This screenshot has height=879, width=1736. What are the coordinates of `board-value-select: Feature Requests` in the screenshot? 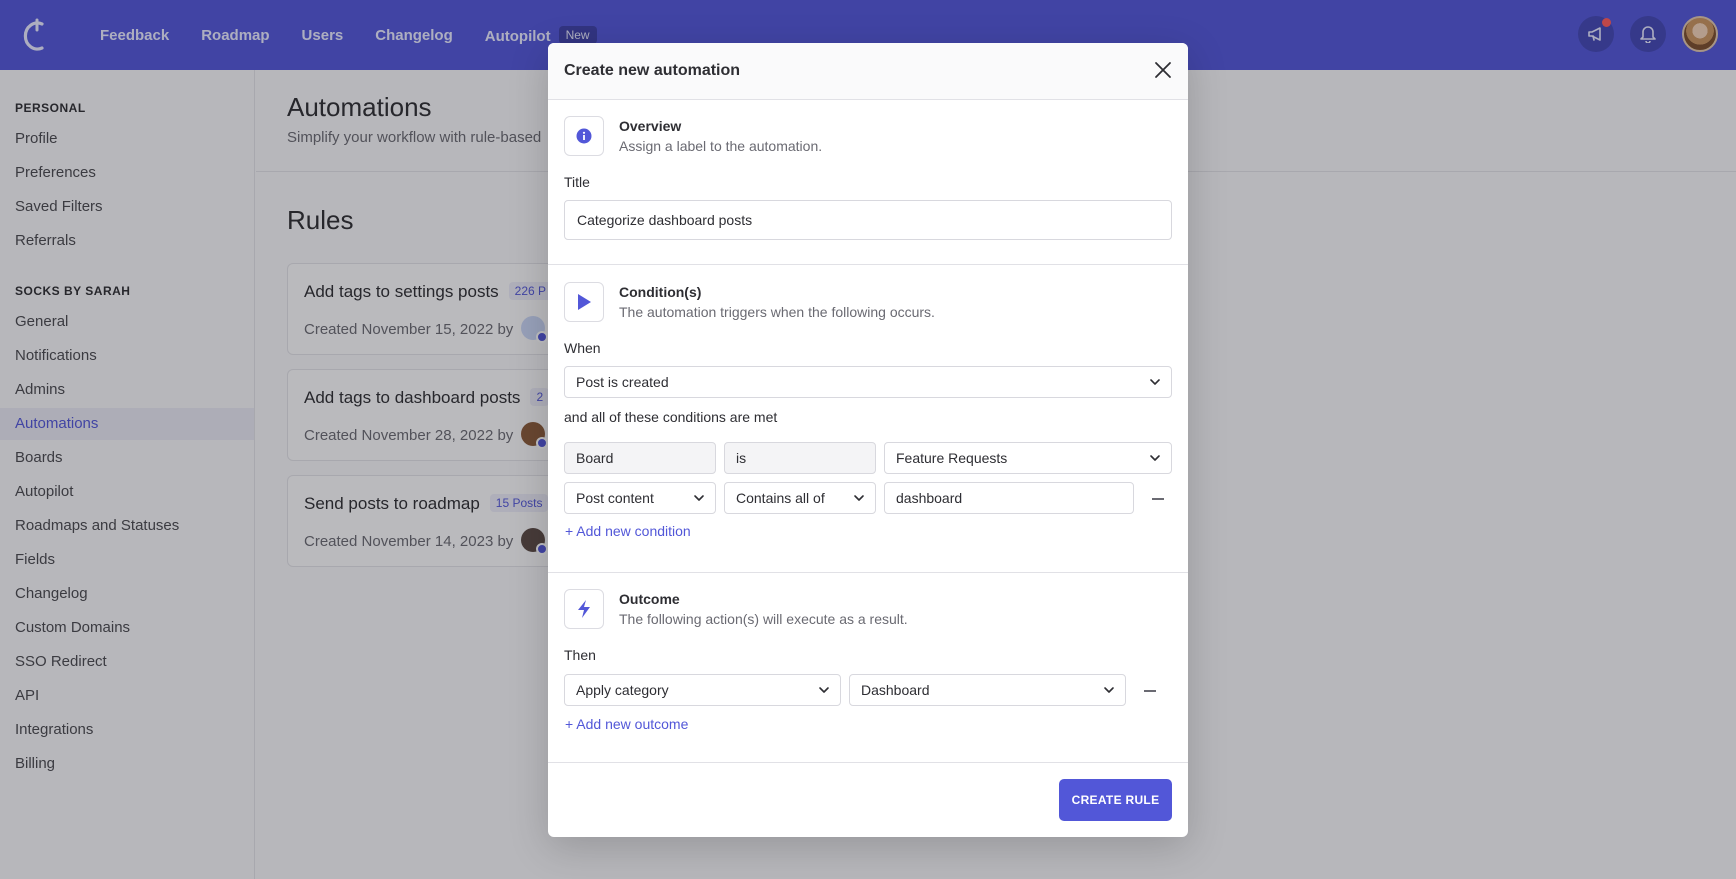 It's located at (1028, 458).